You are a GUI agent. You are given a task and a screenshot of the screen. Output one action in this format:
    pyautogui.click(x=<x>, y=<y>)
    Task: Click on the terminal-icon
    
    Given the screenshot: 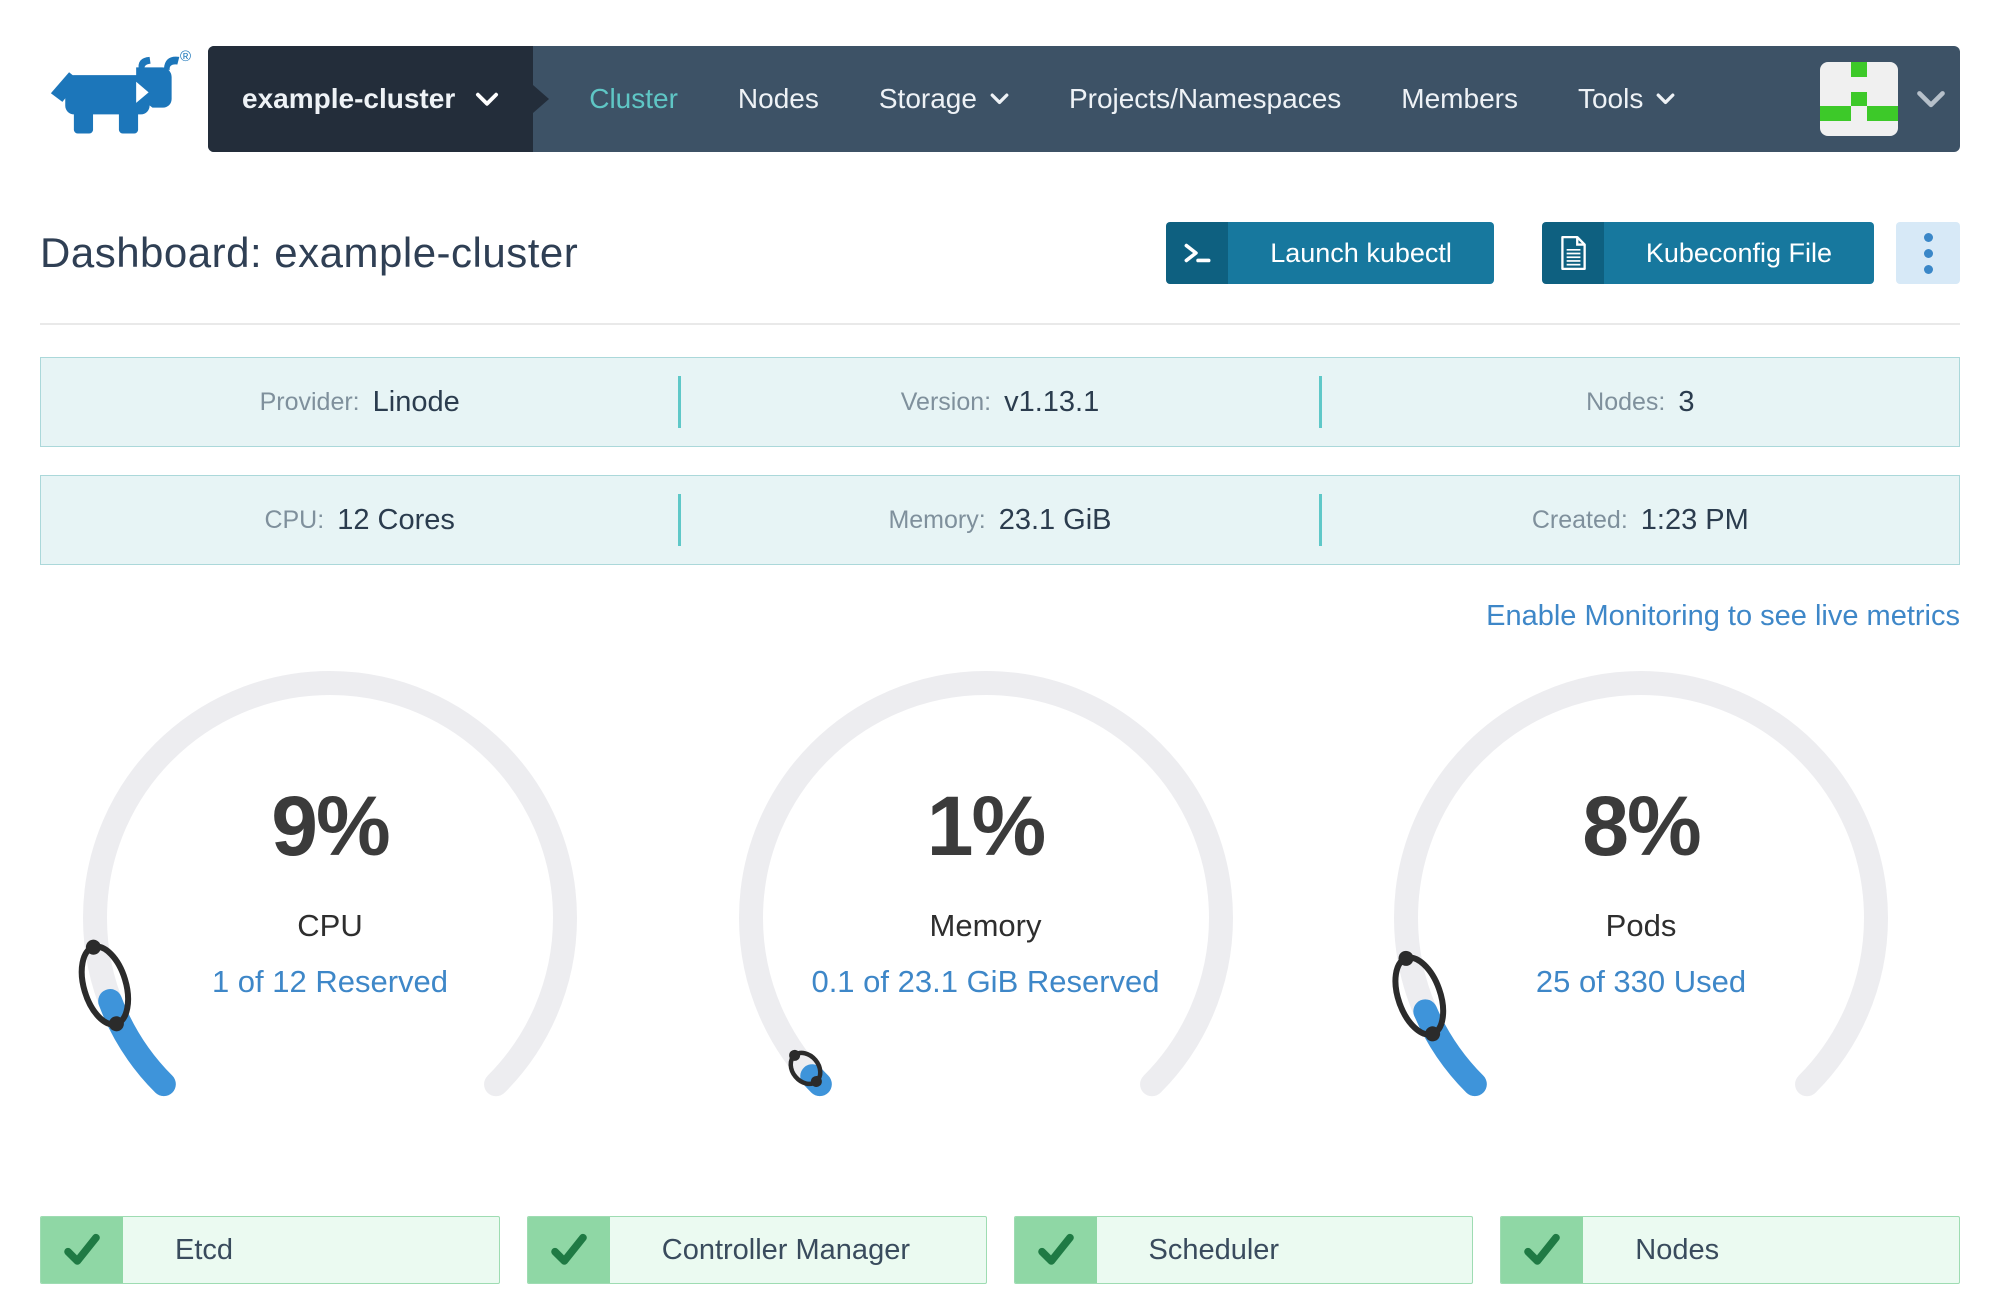 What is the action you would take?
    pyautogui.click(x=1197, y=253)
    